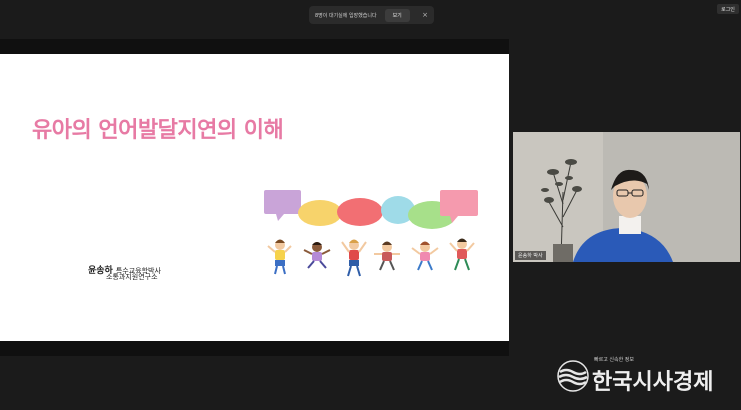 The width and height of the screenshot is (741, 410). Describe the element at coordinates (728, 9) in the screenshot. I see `login-button: 로그인` at that location.